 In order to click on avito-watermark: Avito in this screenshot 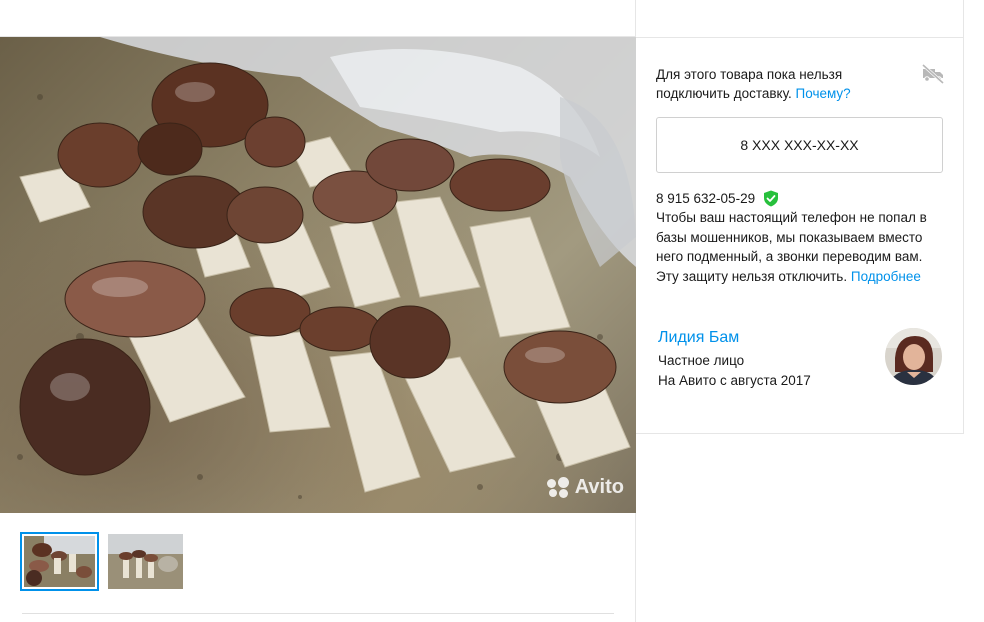, I will do `click(585, 487)`.